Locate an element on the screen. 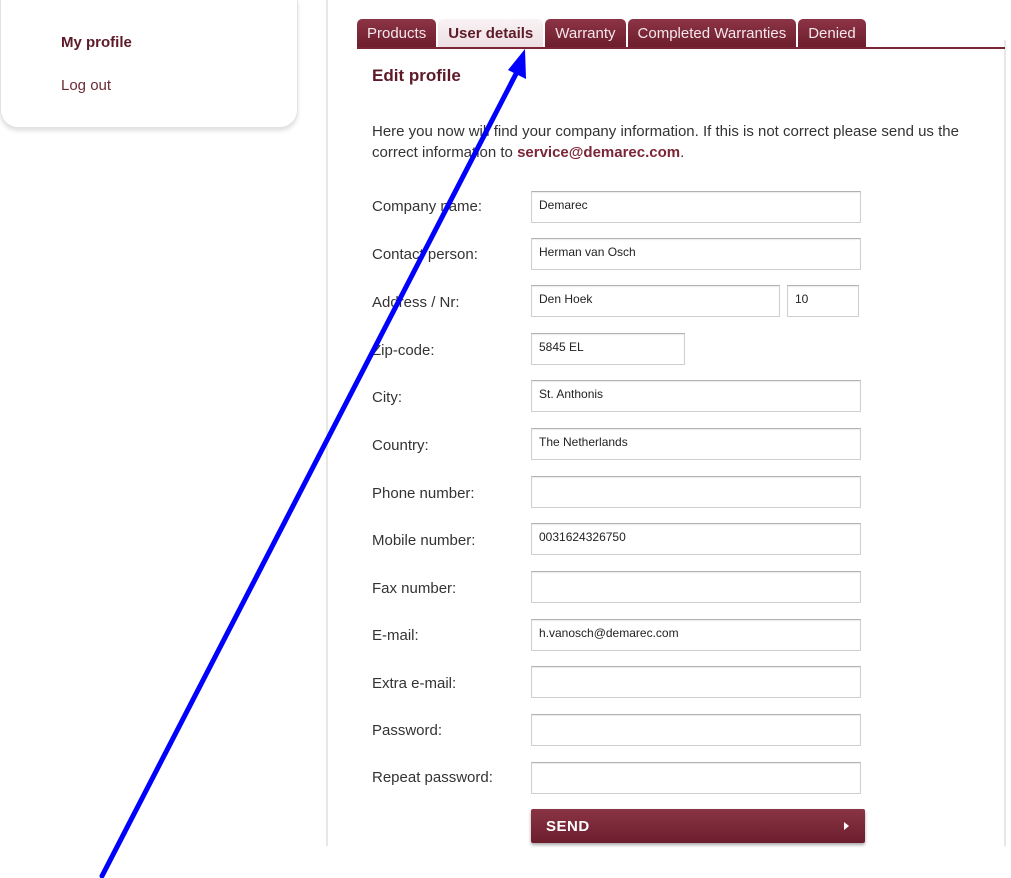 This screenshot has height=878, width=1011. password-label: Password: is located at coordinates (407, 730).